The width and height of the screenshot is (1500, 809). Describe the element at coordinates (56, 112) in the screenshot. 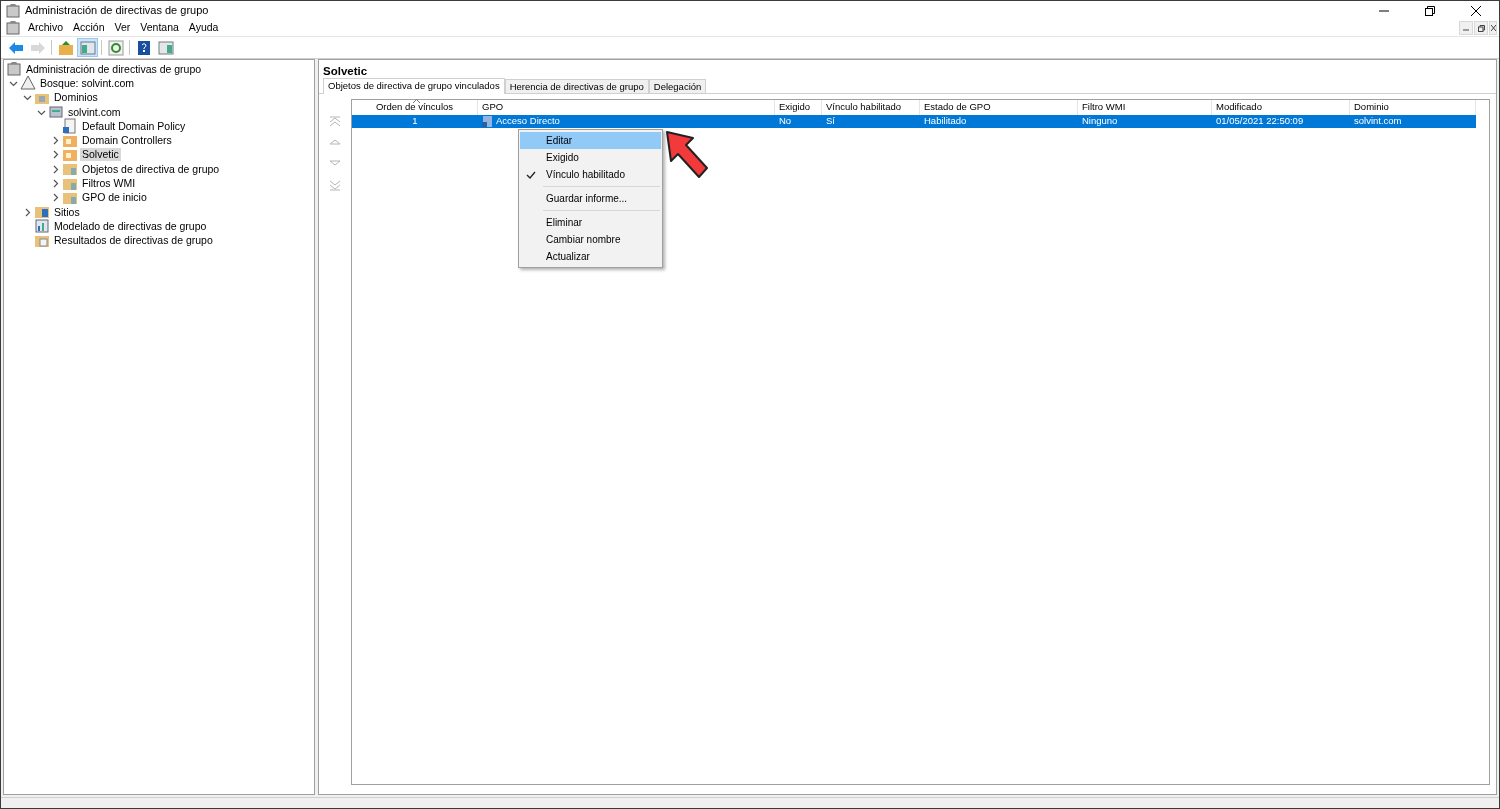

I see `server-icon` at that location.